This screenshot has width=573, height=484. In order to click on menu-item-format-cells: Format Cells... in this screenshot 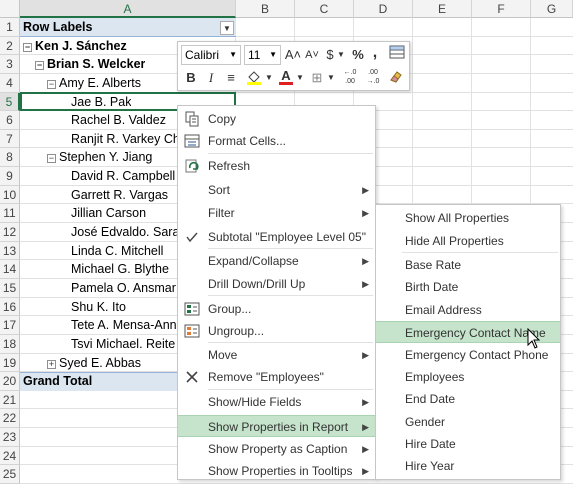, I will do `click(276, 141)`.